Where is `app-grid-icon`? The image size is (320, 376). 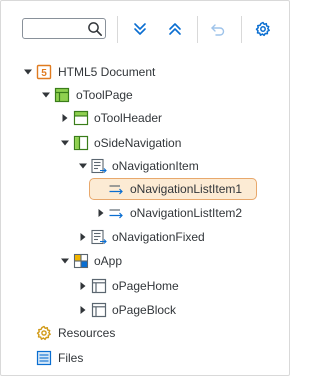
app-grid-icon is located at coordinates (81, 261).